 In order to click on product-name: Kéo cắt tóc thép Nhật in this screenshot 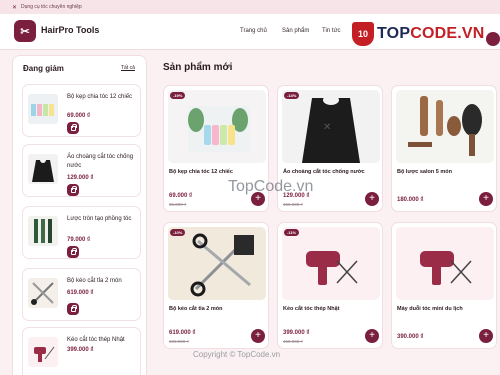, I will do `click(331, 309)`.